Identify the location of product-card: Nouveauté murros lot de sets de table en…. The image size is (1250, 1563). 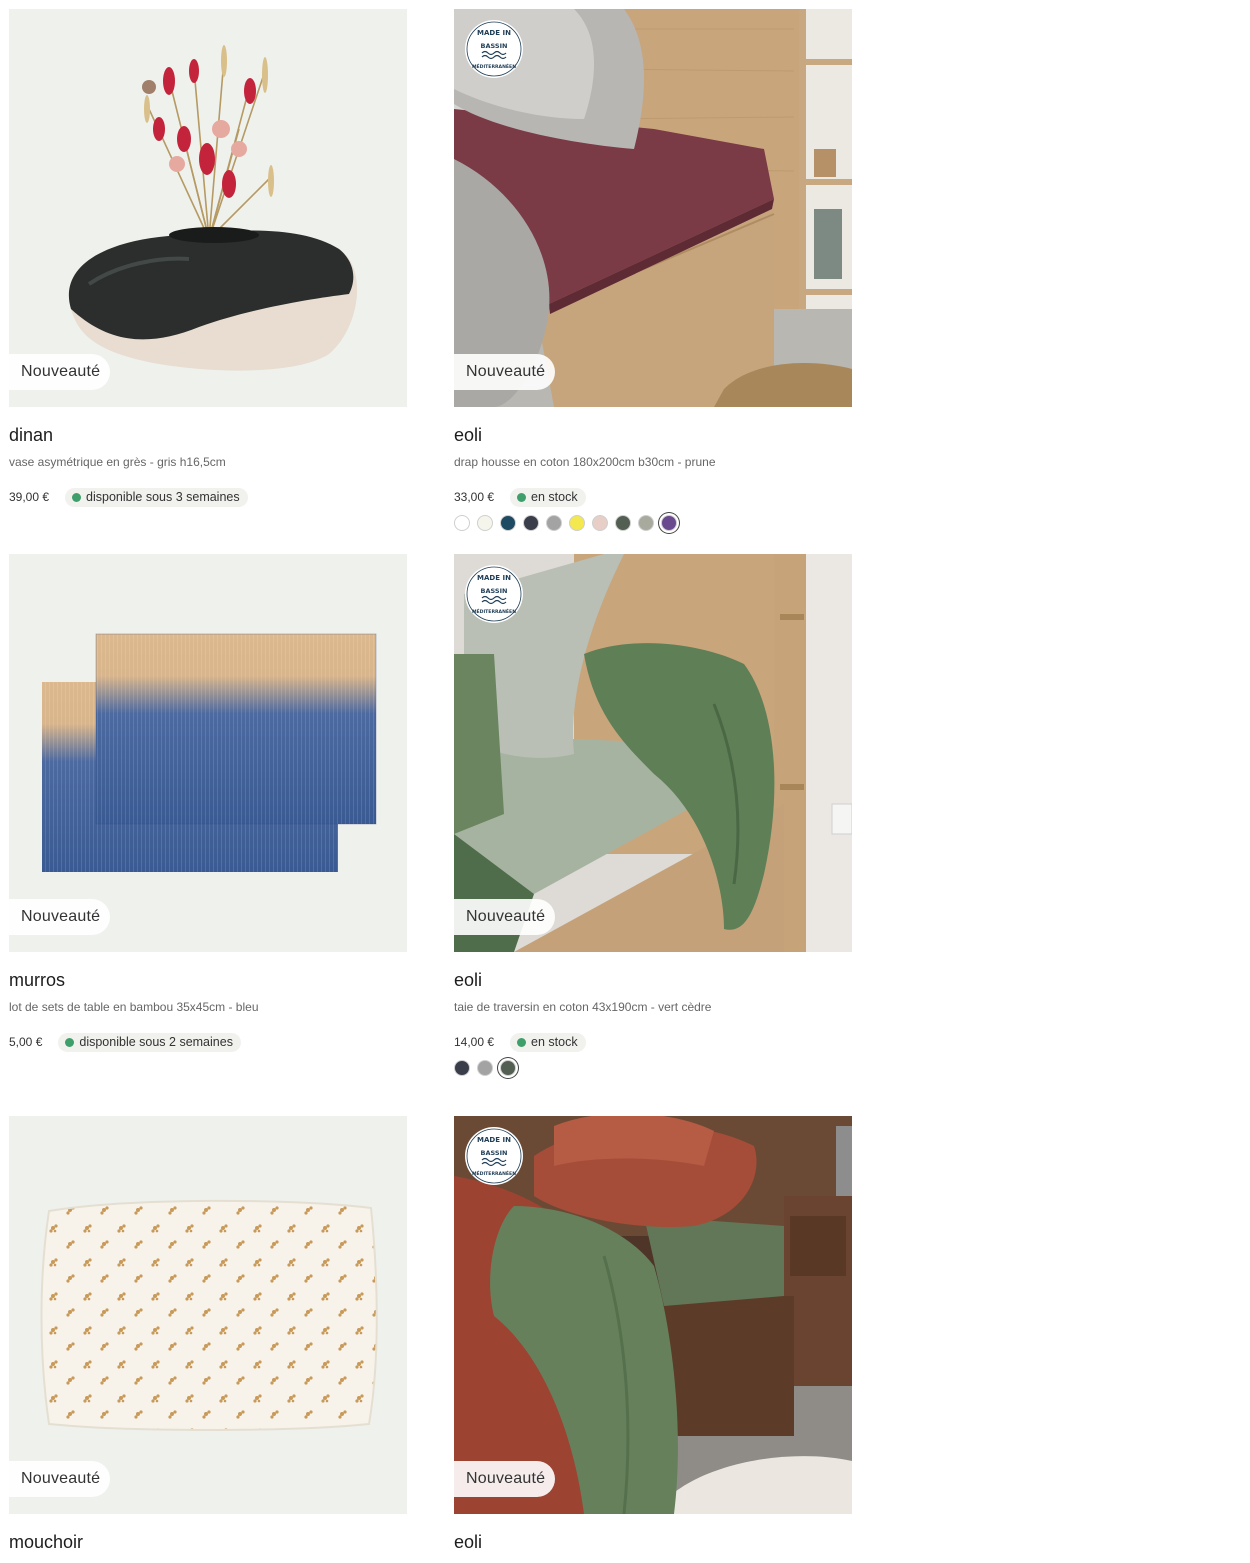
(208, 803).